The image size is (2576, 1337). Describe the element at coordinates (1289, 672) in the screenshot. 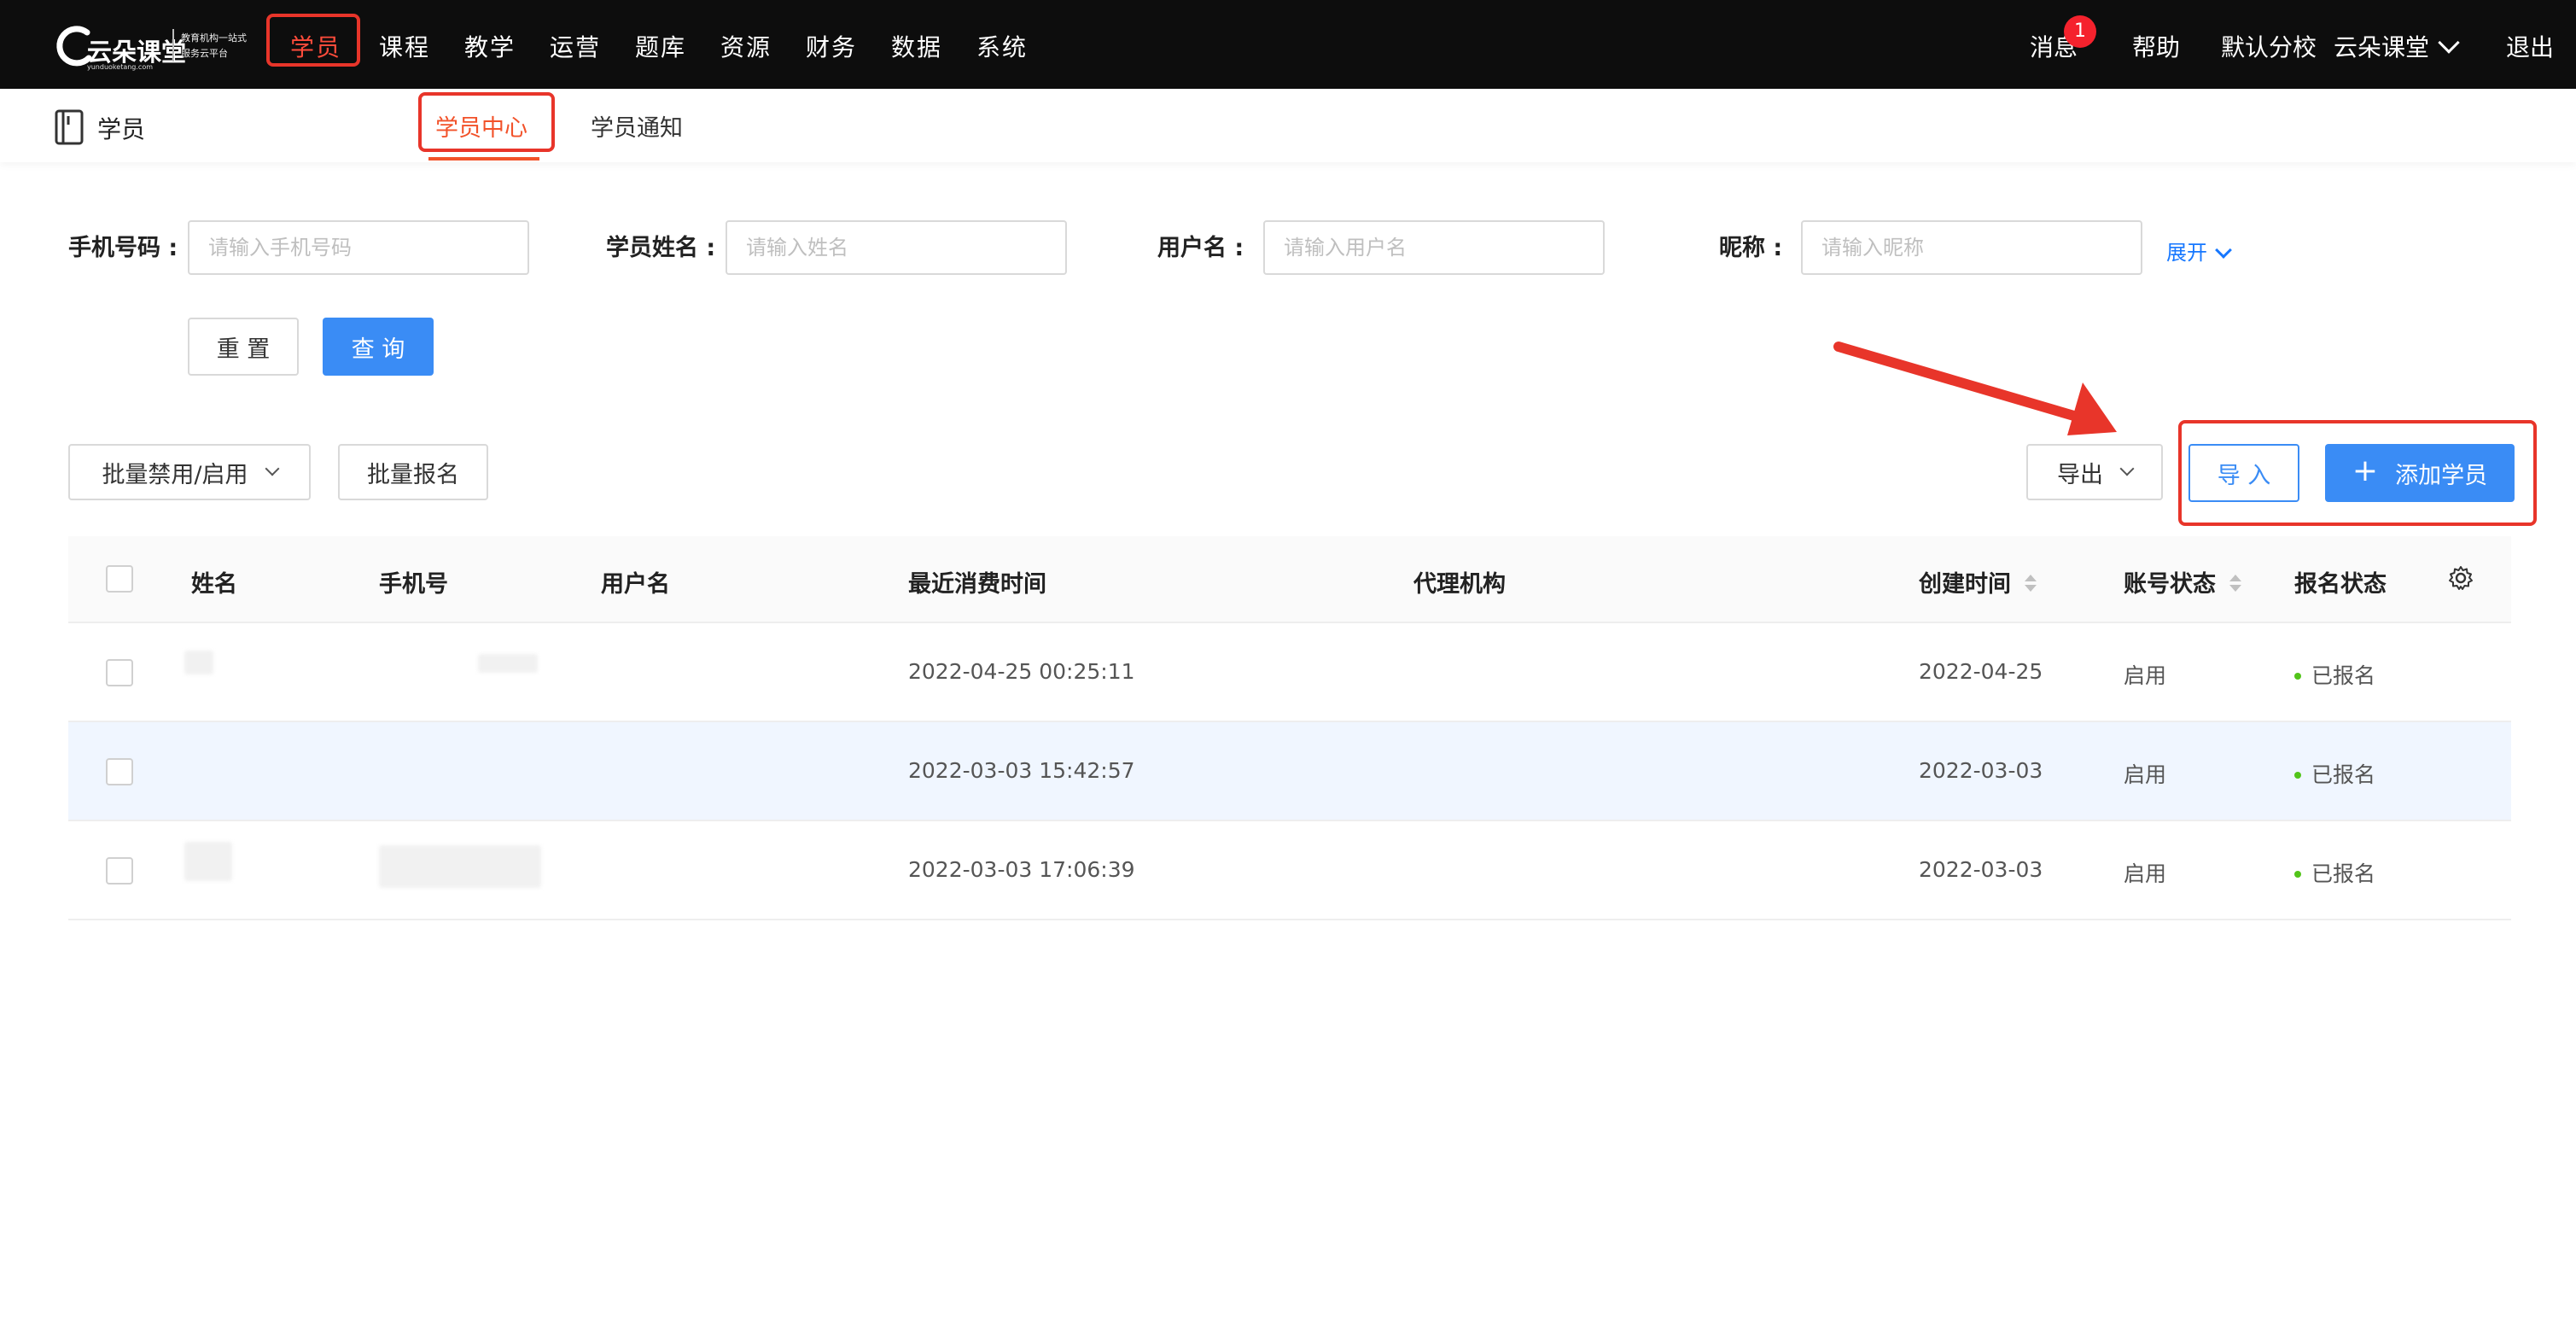

I see `table-row: 2022-04-25 00:25:11 2022-04-25 启用 已报名` at that location.